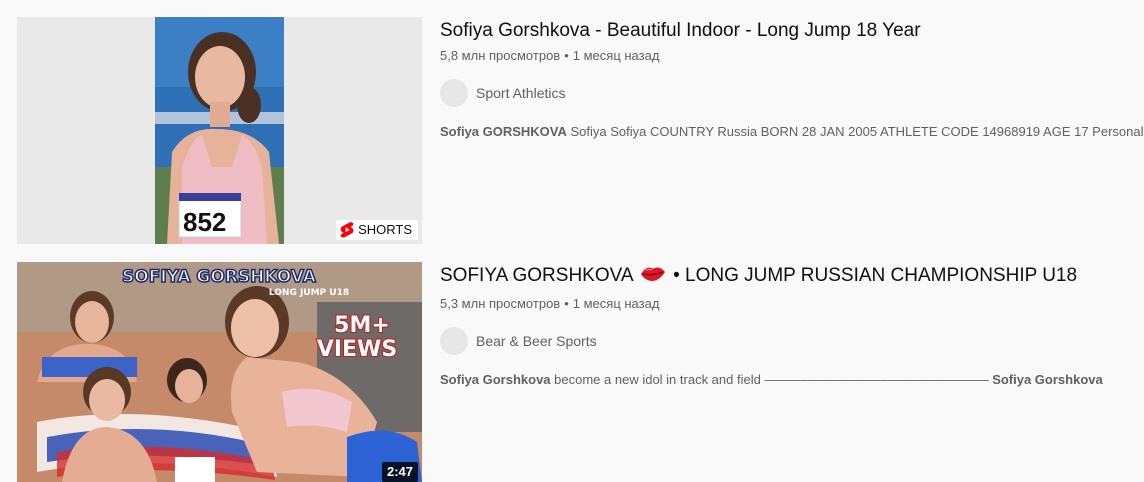  What do you see at coordinates (204, 222) in the screenshot?
I see `bib-number: 852` at bounding box center [204, 222].